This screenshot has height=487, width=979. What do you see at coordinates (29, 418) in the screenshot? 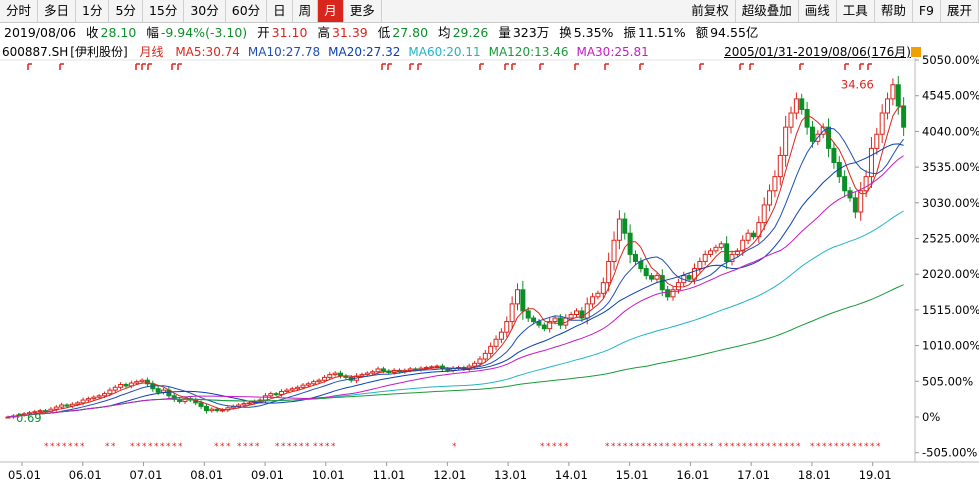
I see `min-annotation: 0.69` at bounding box center [29, 418].